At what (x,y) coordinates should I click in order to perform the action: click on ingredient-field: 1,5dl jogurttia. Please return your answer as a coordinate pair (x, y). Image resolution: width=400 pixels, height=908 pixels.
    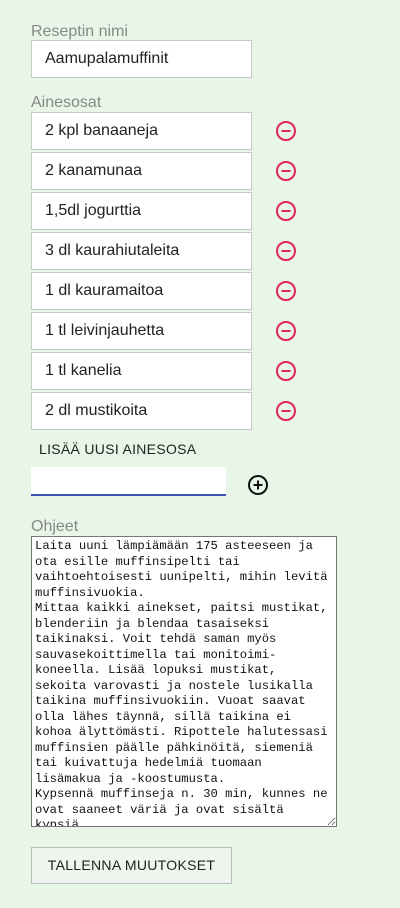
    Looking at the image, I should click on (141, 211).